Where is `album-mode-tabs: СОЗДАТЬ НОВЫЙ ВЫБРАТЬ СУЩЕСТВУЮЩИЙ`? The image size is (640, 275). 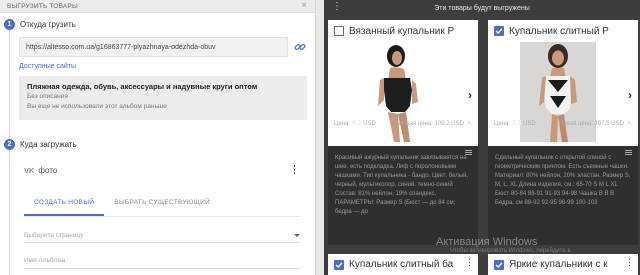
album-mode-tabs: СОЗДАТЬ НОВЫЙ ВЫБРАТЬ СУЩЕСТВУЮЩИЙ is located at coordinates (162, 208).